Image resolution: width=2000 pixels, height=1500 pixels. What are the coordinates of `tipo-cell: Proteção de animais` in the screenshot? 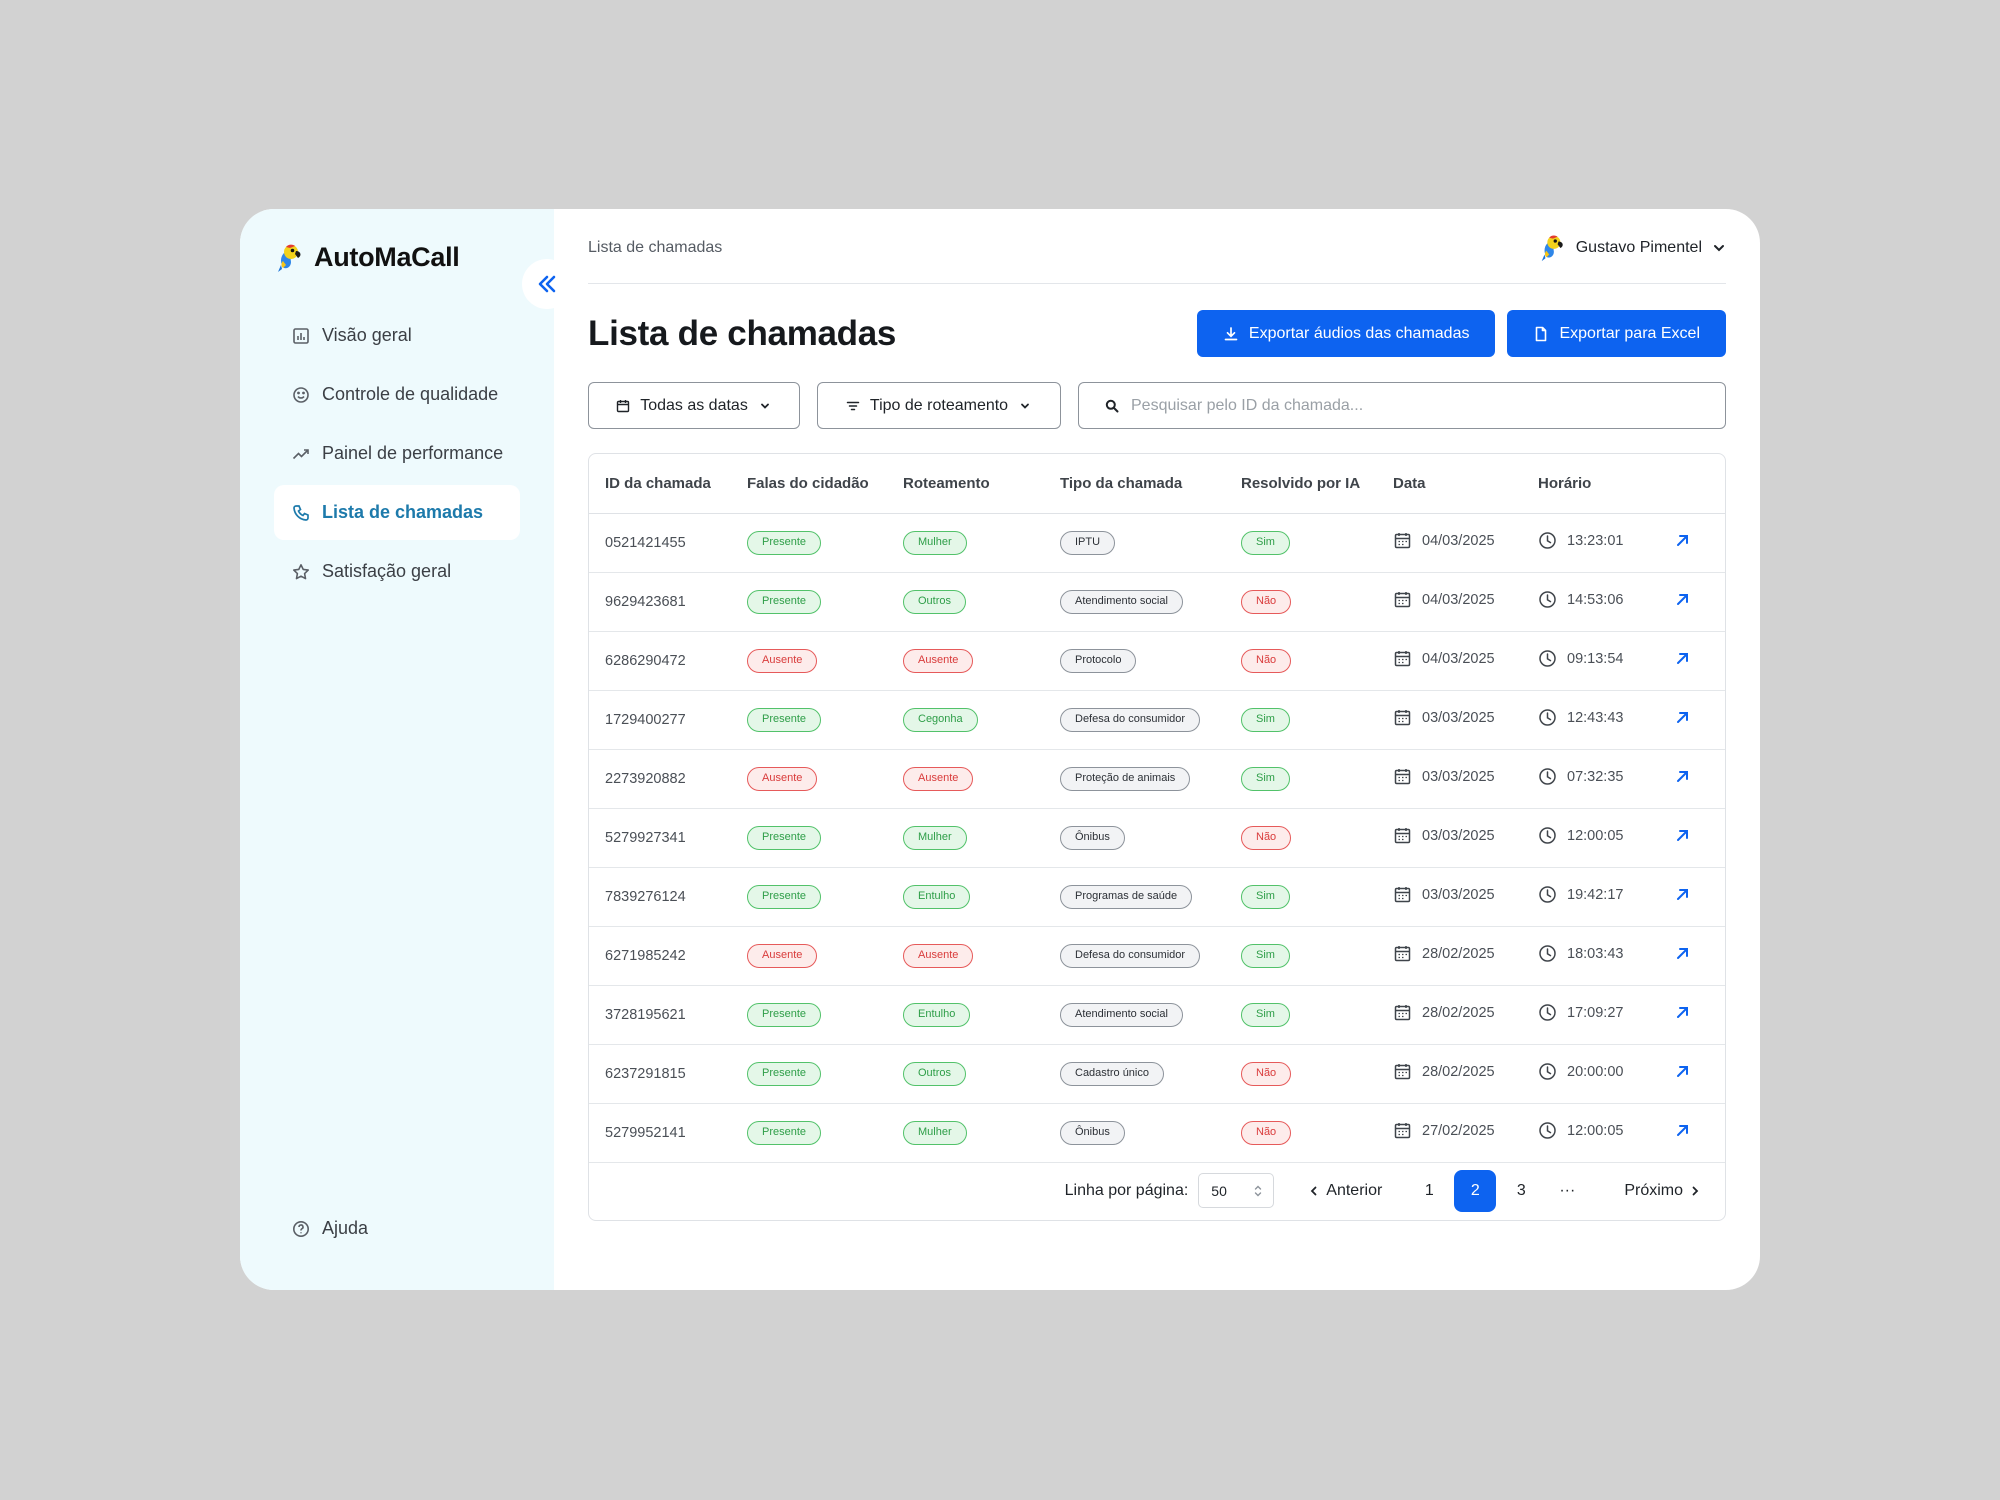 It's located at (1134, 779).